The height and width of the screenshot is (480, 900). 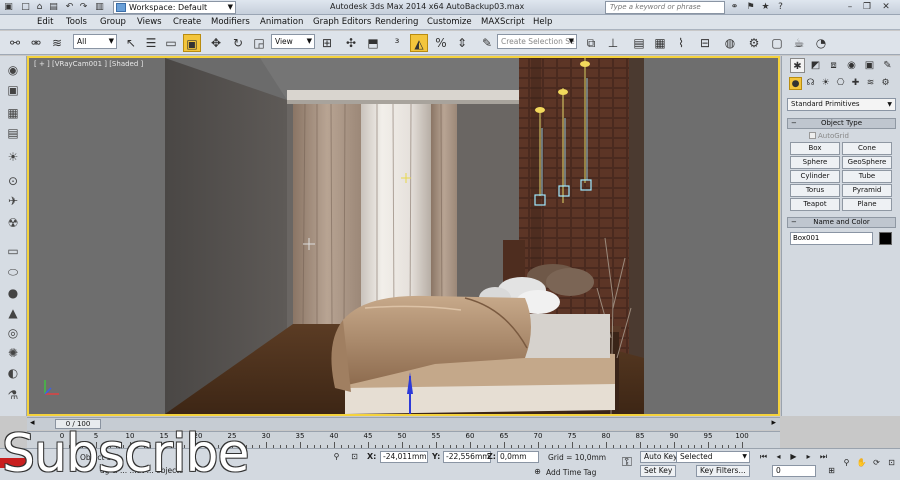 What do you see at coordinates (815, 148) in the screenshot?
I see `box-button: Box` at bounding box center [815, 148].